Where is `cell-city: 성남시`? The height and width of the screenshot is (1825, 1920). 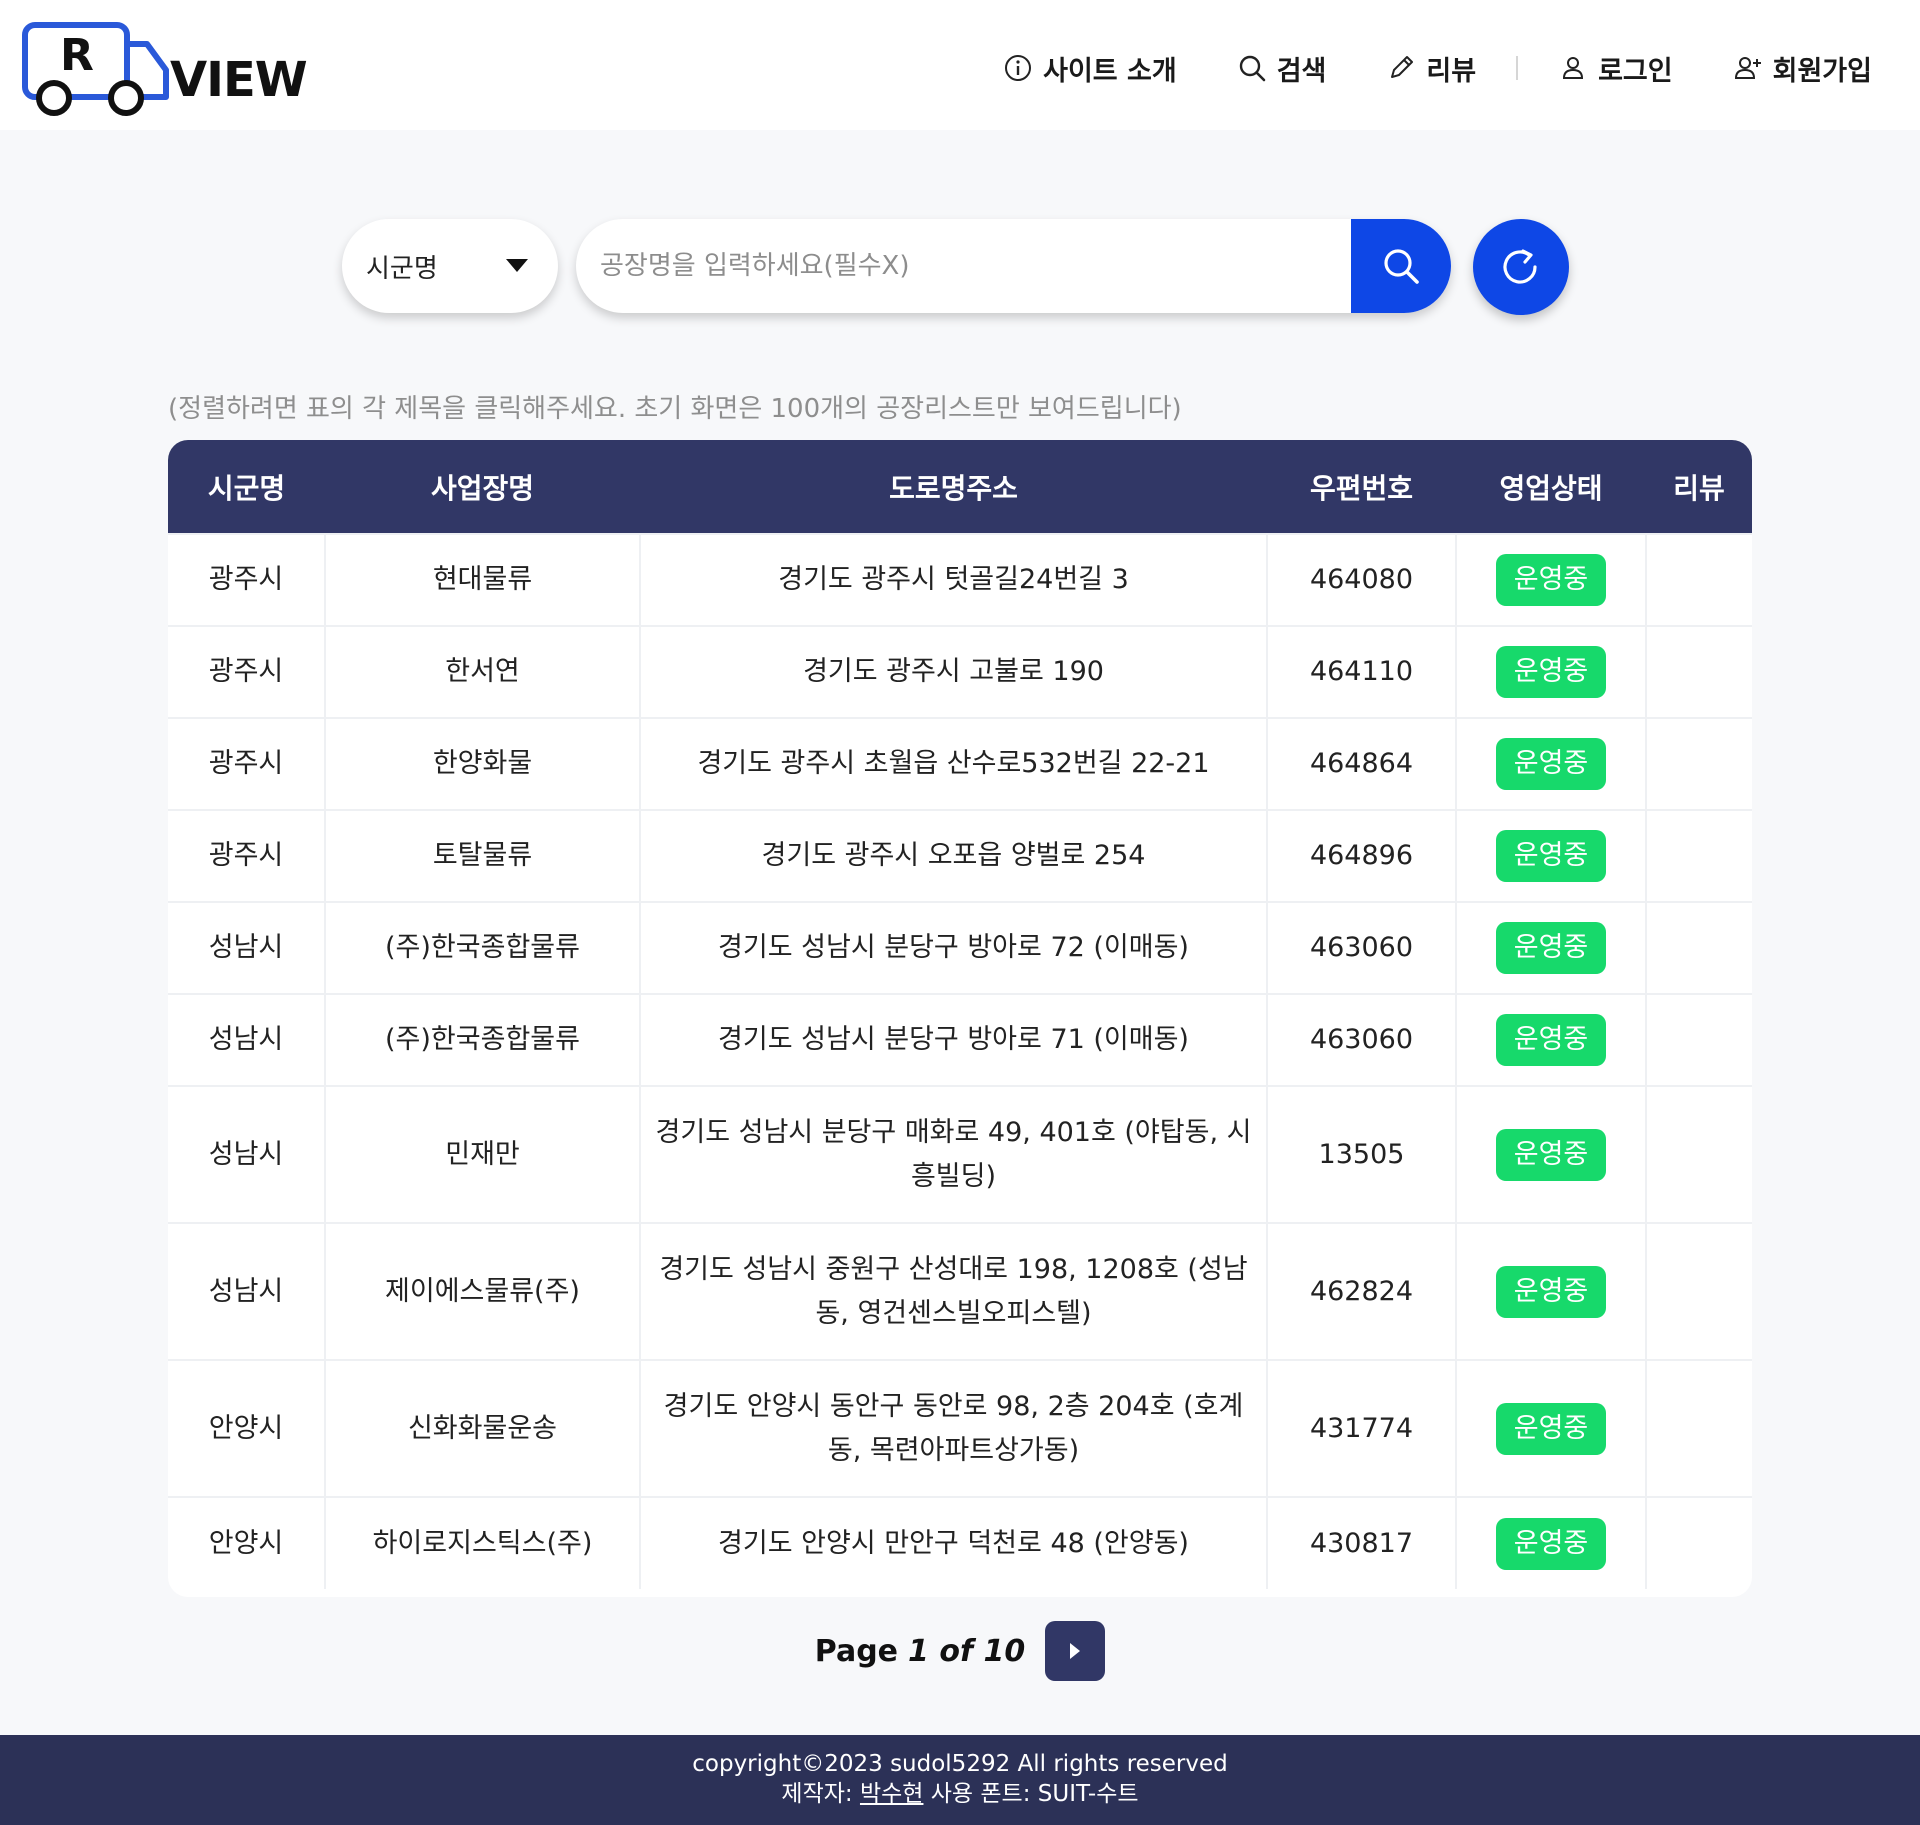
cell-city: 성남시 is located at coordinates (247, 1291).